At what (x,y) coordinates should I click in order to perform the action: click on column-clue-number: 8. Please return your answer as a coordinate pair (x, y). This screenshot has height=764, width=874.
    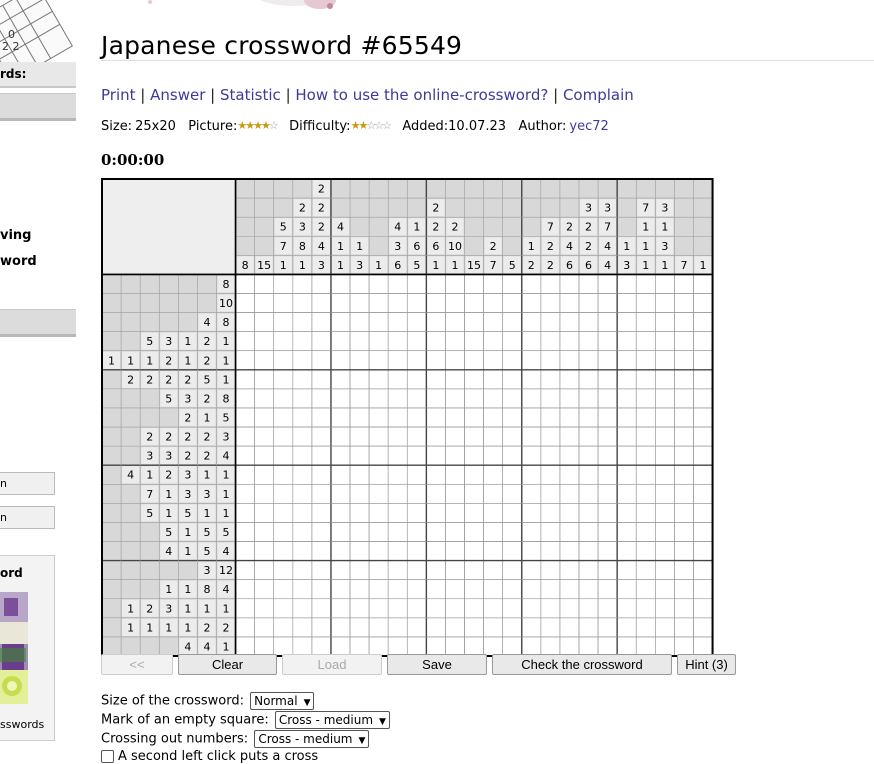
    Looking at the image, I should click on (302, 246).